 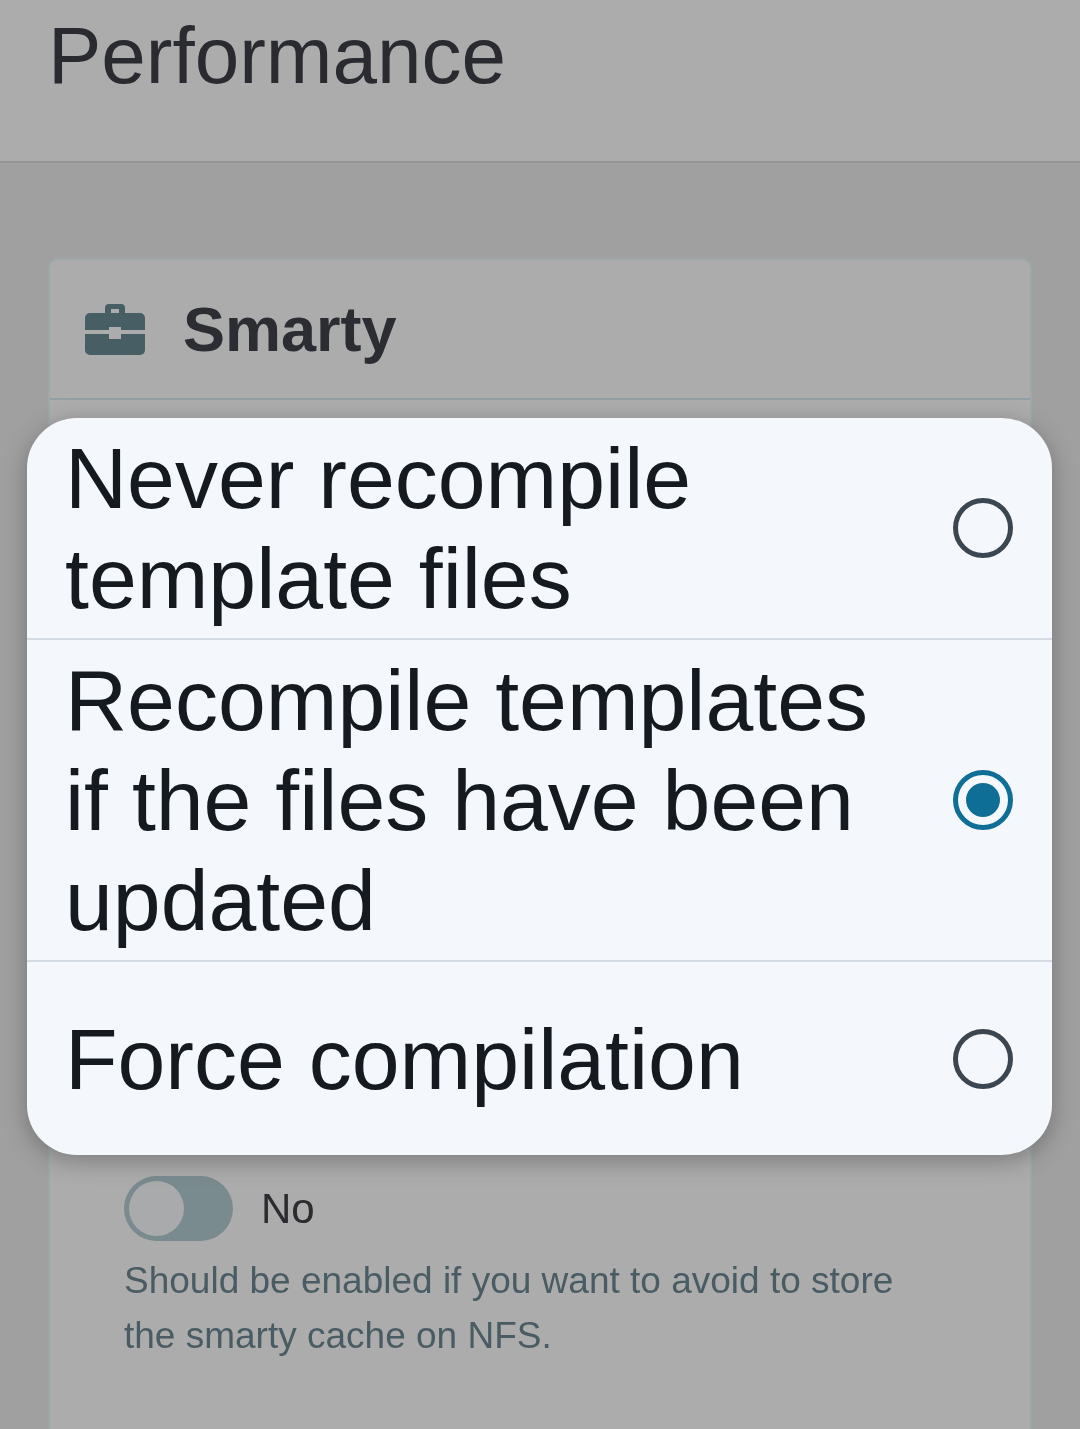 I want to click on help-text: Should be enabled if you want to avoid to store the smarty cache on NFS., so click(x=509, y=1308).